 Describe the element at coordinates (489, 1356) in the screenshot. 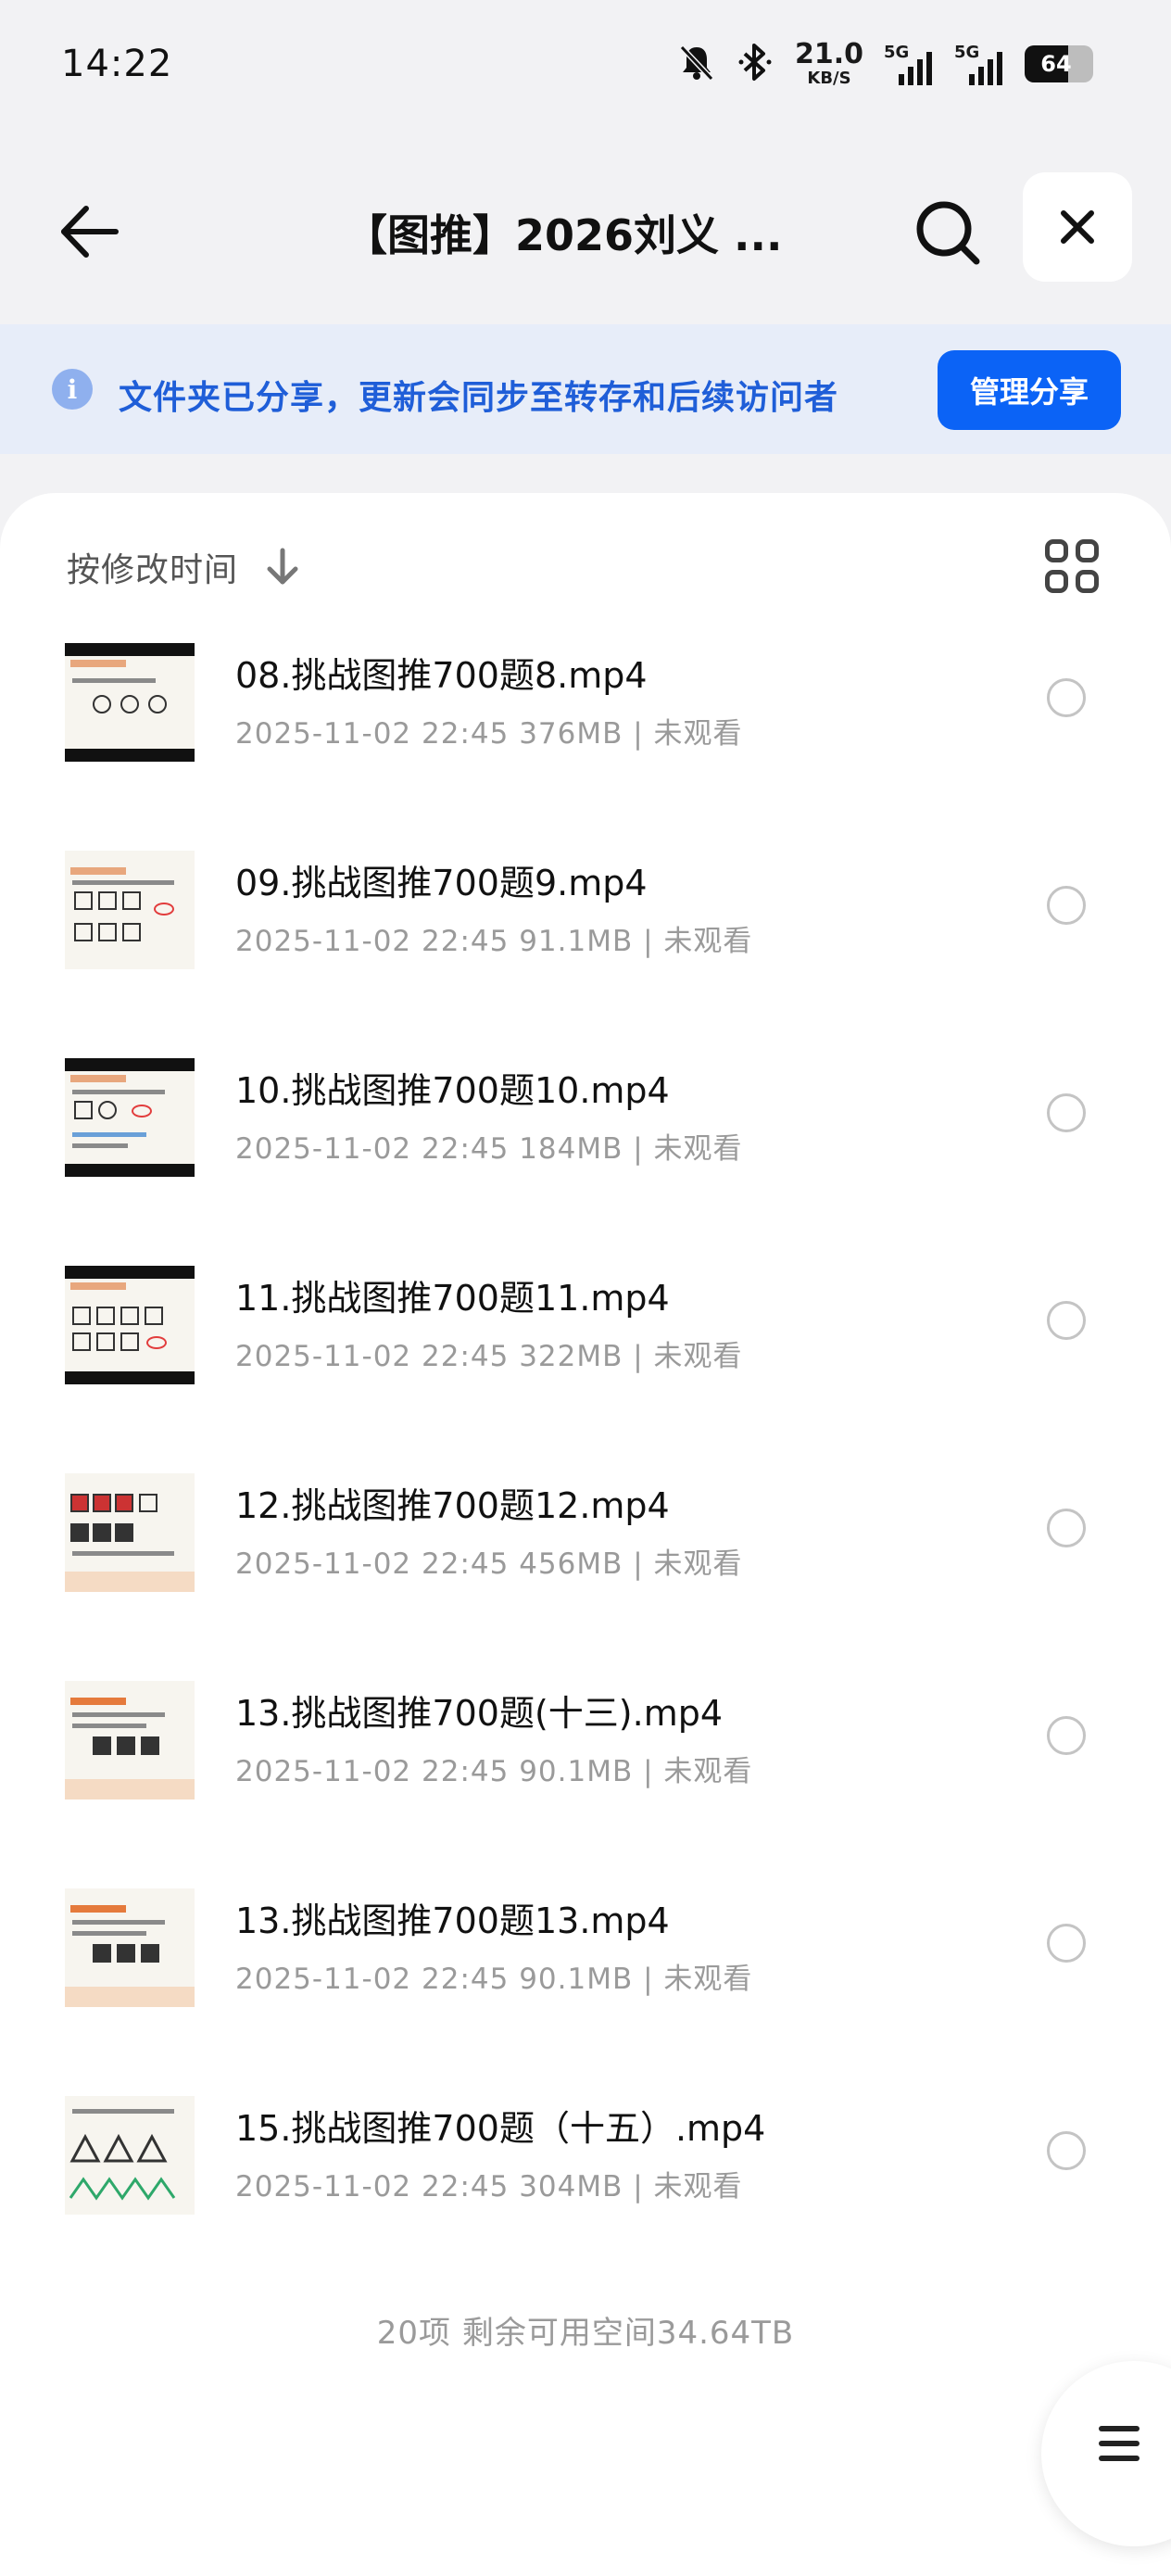

I see `file-meta: 2025-11-02 22:45 322MB | 未观看` at that location.